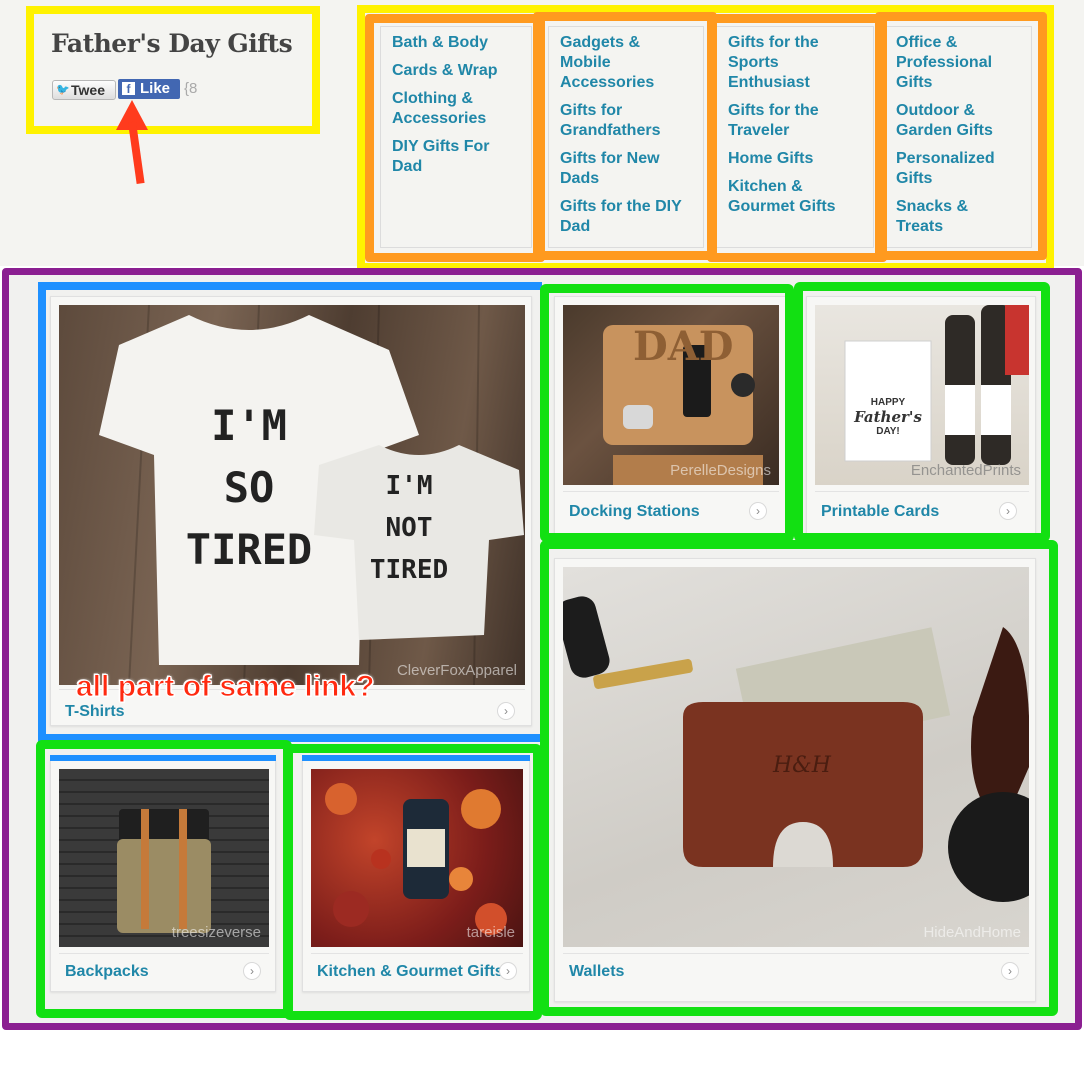  What do you see at coordinates (788, 63) in the screenshot?
I see `category-link: Gifts for the Sports Enthusiast` at bounding box center [788, 63].